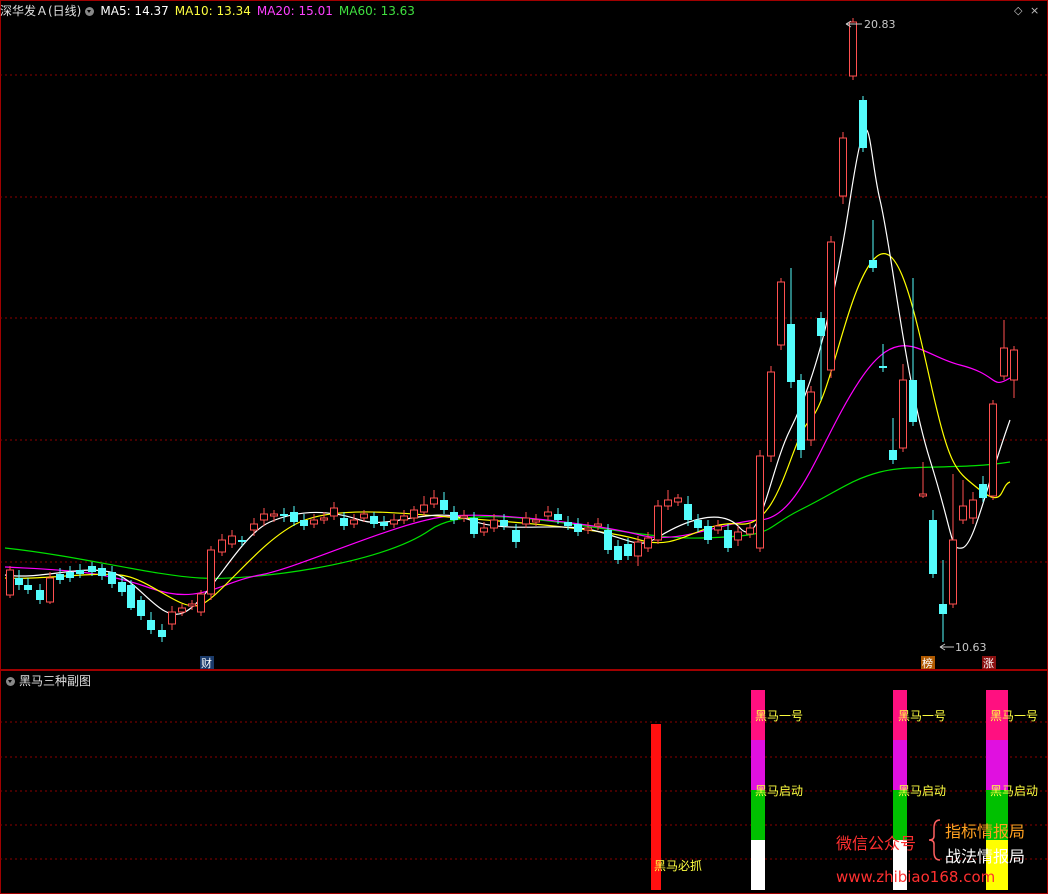  I want to click on bar3-top-label: 黑马一号, so click(1014, 716).